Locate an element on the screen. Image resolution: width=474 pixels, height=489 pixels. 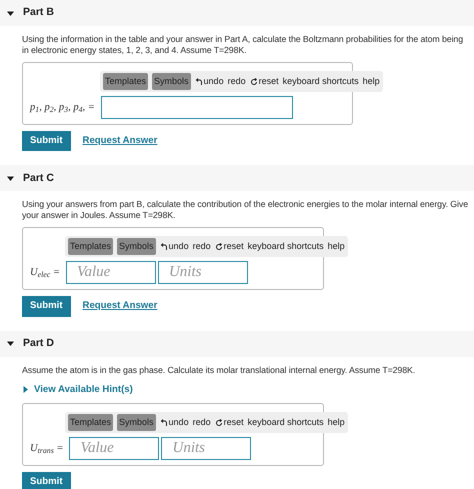
part-header: Part D is located at coordinates (237, 343).